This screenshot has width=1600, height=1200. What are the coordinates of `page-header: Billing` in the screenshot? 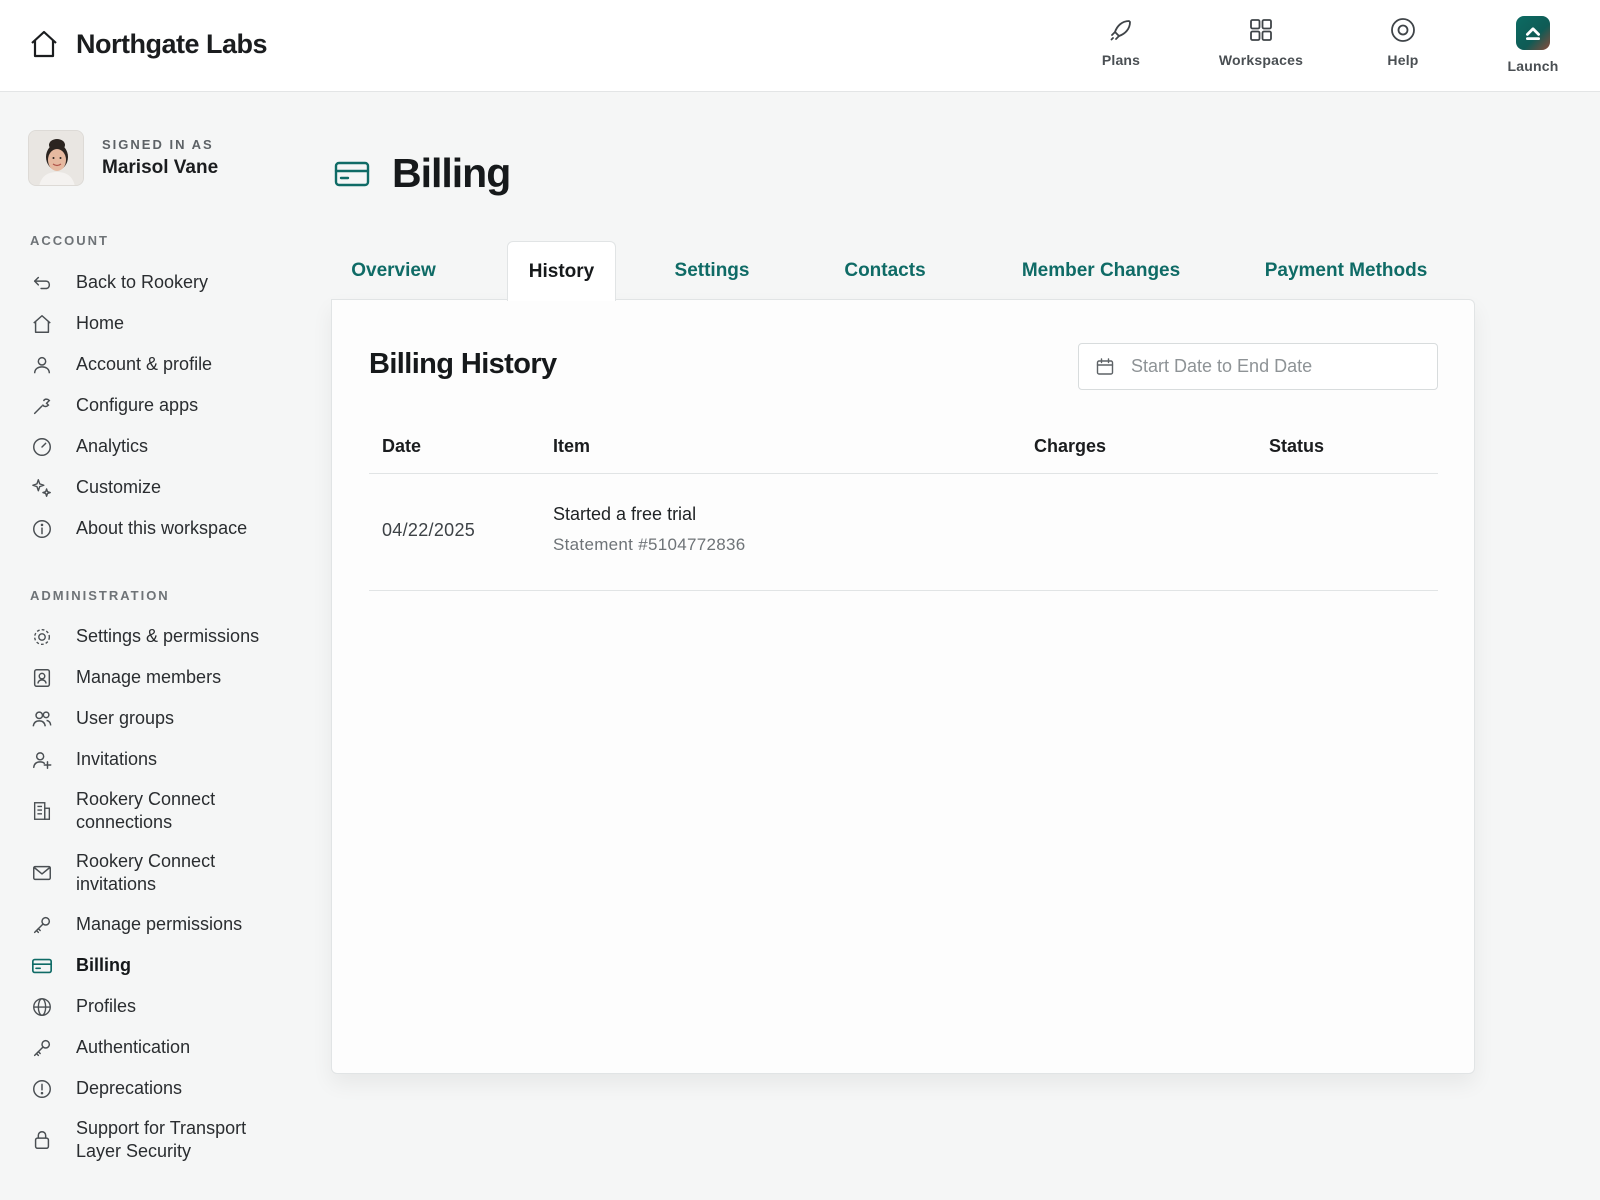 It's located at (422, 173).